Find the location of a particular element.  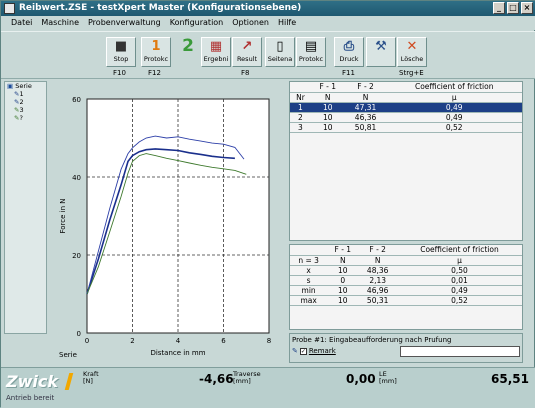

protocol-two-button: 2 is located at coordinates (188, 52).